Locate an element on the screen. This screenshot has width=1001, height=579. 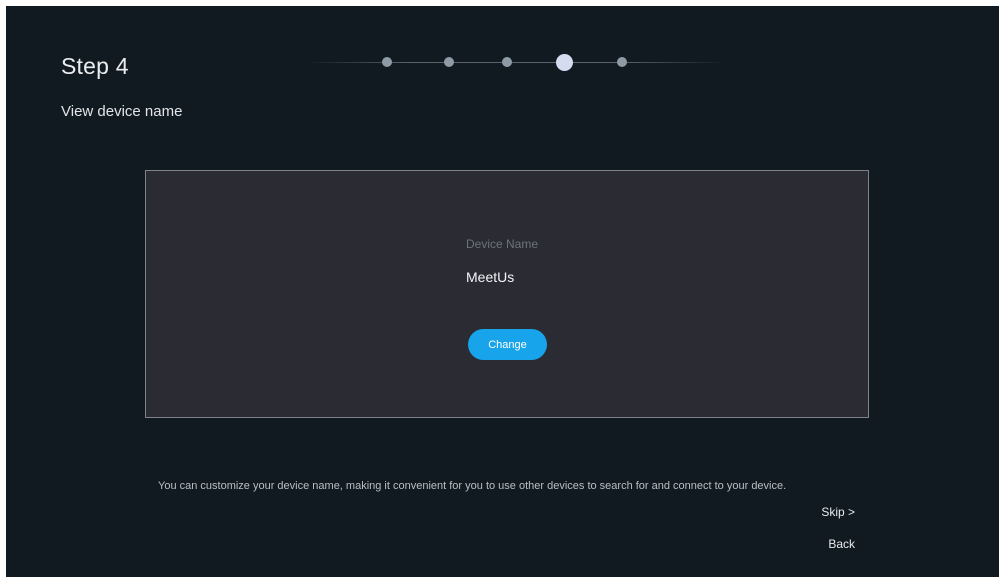
device-name-label: Device Name is located at coordinates (502, 244).